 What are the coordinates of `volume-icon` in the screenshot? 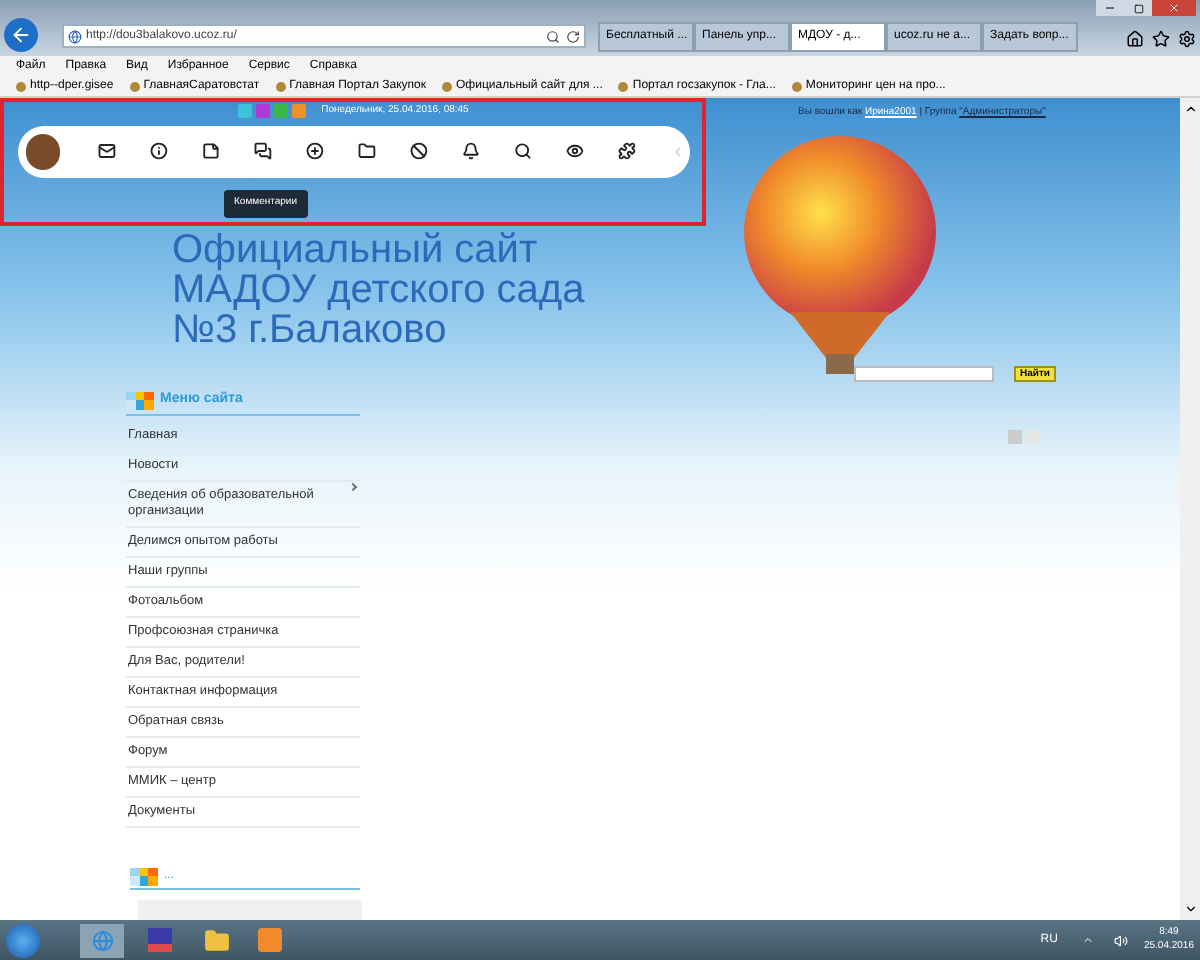 It's located at (1120, 940).